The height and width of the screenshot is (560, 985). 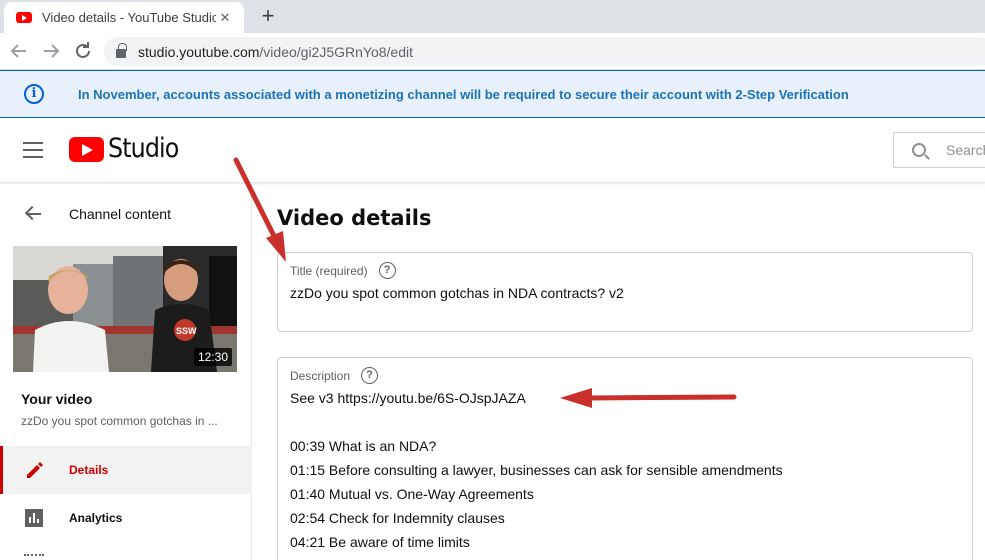 What do you see at coordinates (380, 542) in the screenshot?
I see `description-line: 04:21 Be aware of time limits` at bounding box center [380, 542].